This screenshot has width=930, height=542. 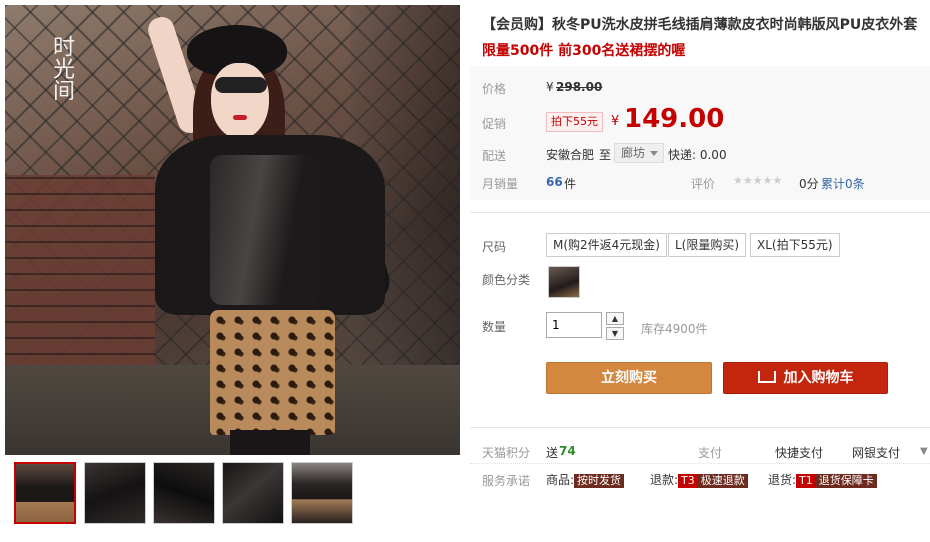 What do you see at coordinates (506, 280) in the screenshot?
I see `color-label: 颜色分类` at bounding box center [506, 280].